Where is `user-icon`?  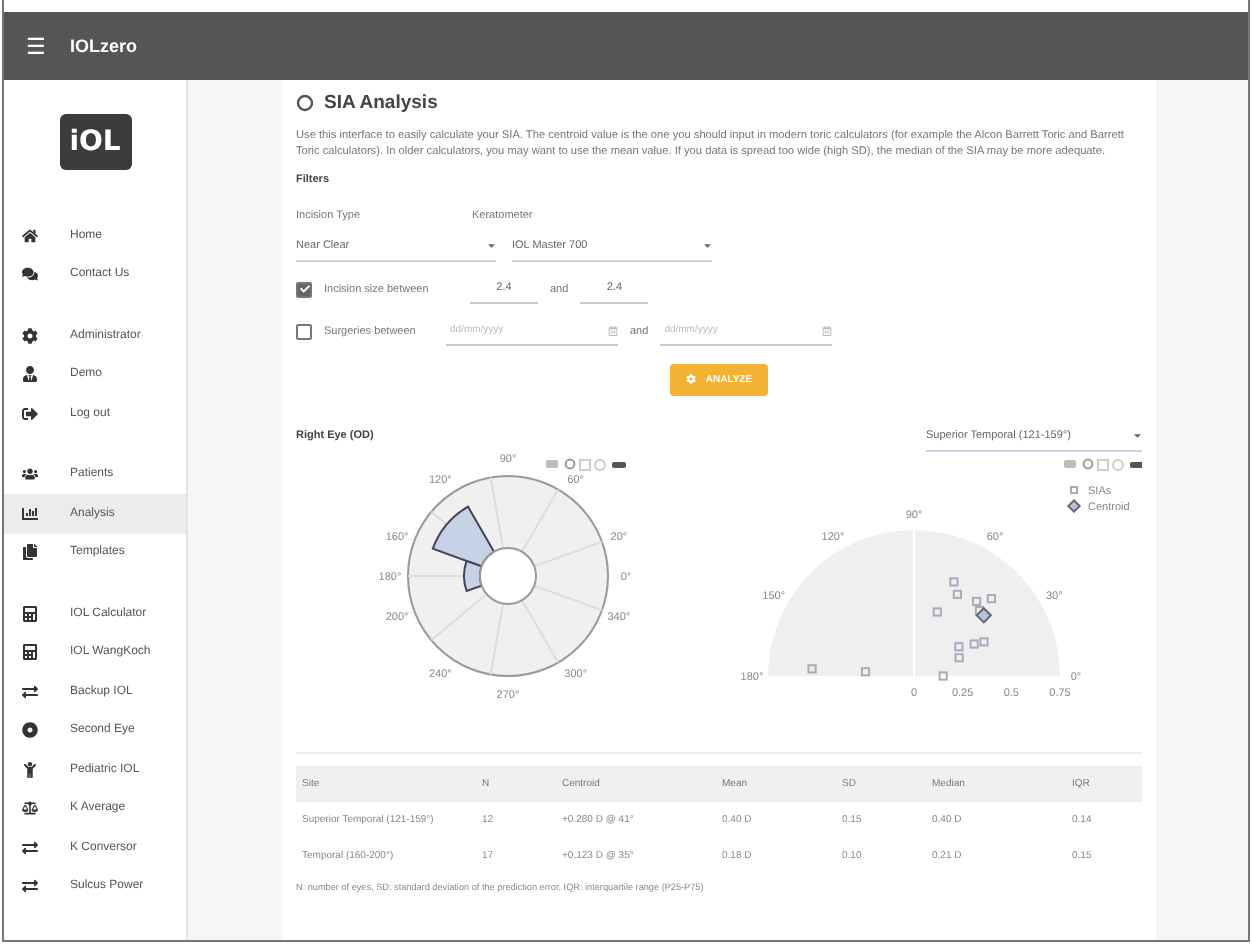
user-icon is located at coordinates (32, 374).